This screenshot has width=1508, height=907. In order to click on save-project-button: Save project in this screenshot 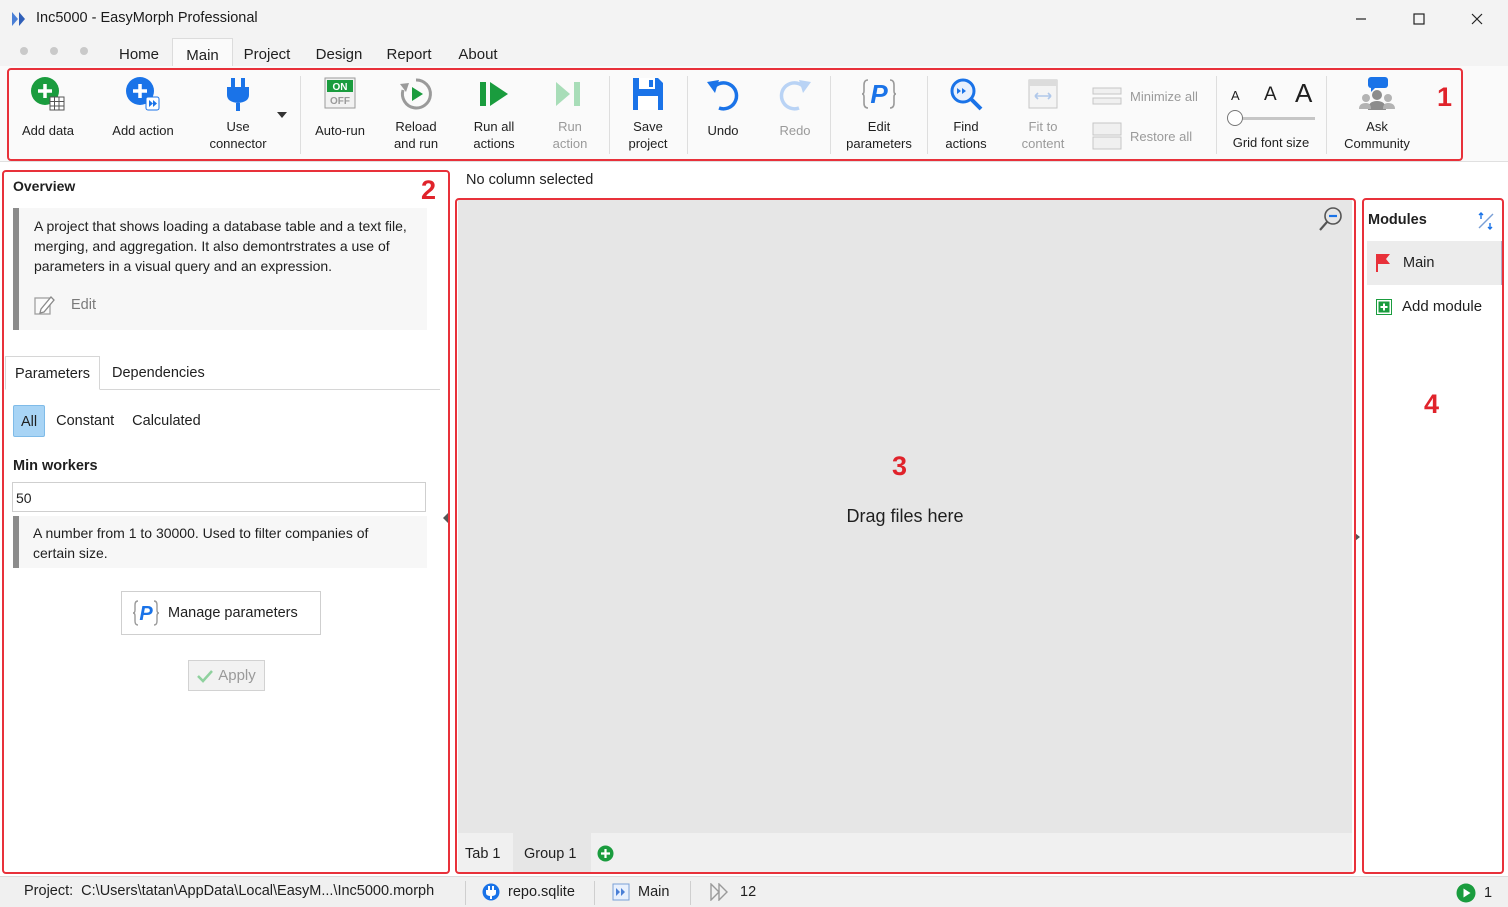, I will do `click(648, 114)`.